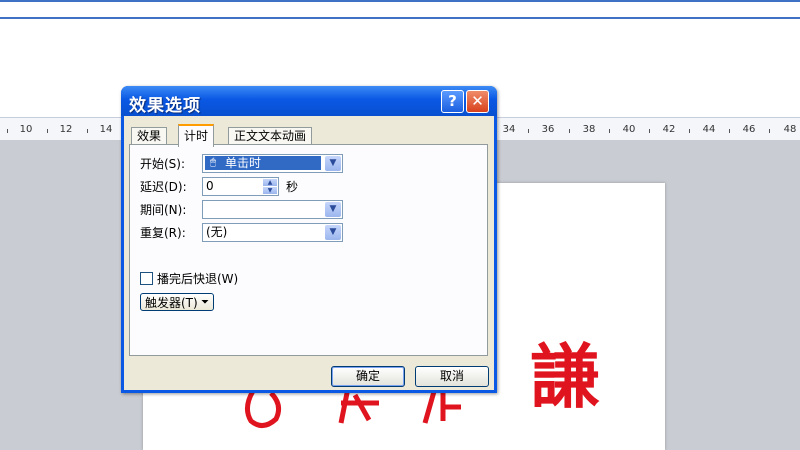 The width and height of the screenshot is (800, 450). What do you see at coordinates (149, 136) in the screenshot?
I see `tab-effect: 效果` at bounding box center [149, 136].